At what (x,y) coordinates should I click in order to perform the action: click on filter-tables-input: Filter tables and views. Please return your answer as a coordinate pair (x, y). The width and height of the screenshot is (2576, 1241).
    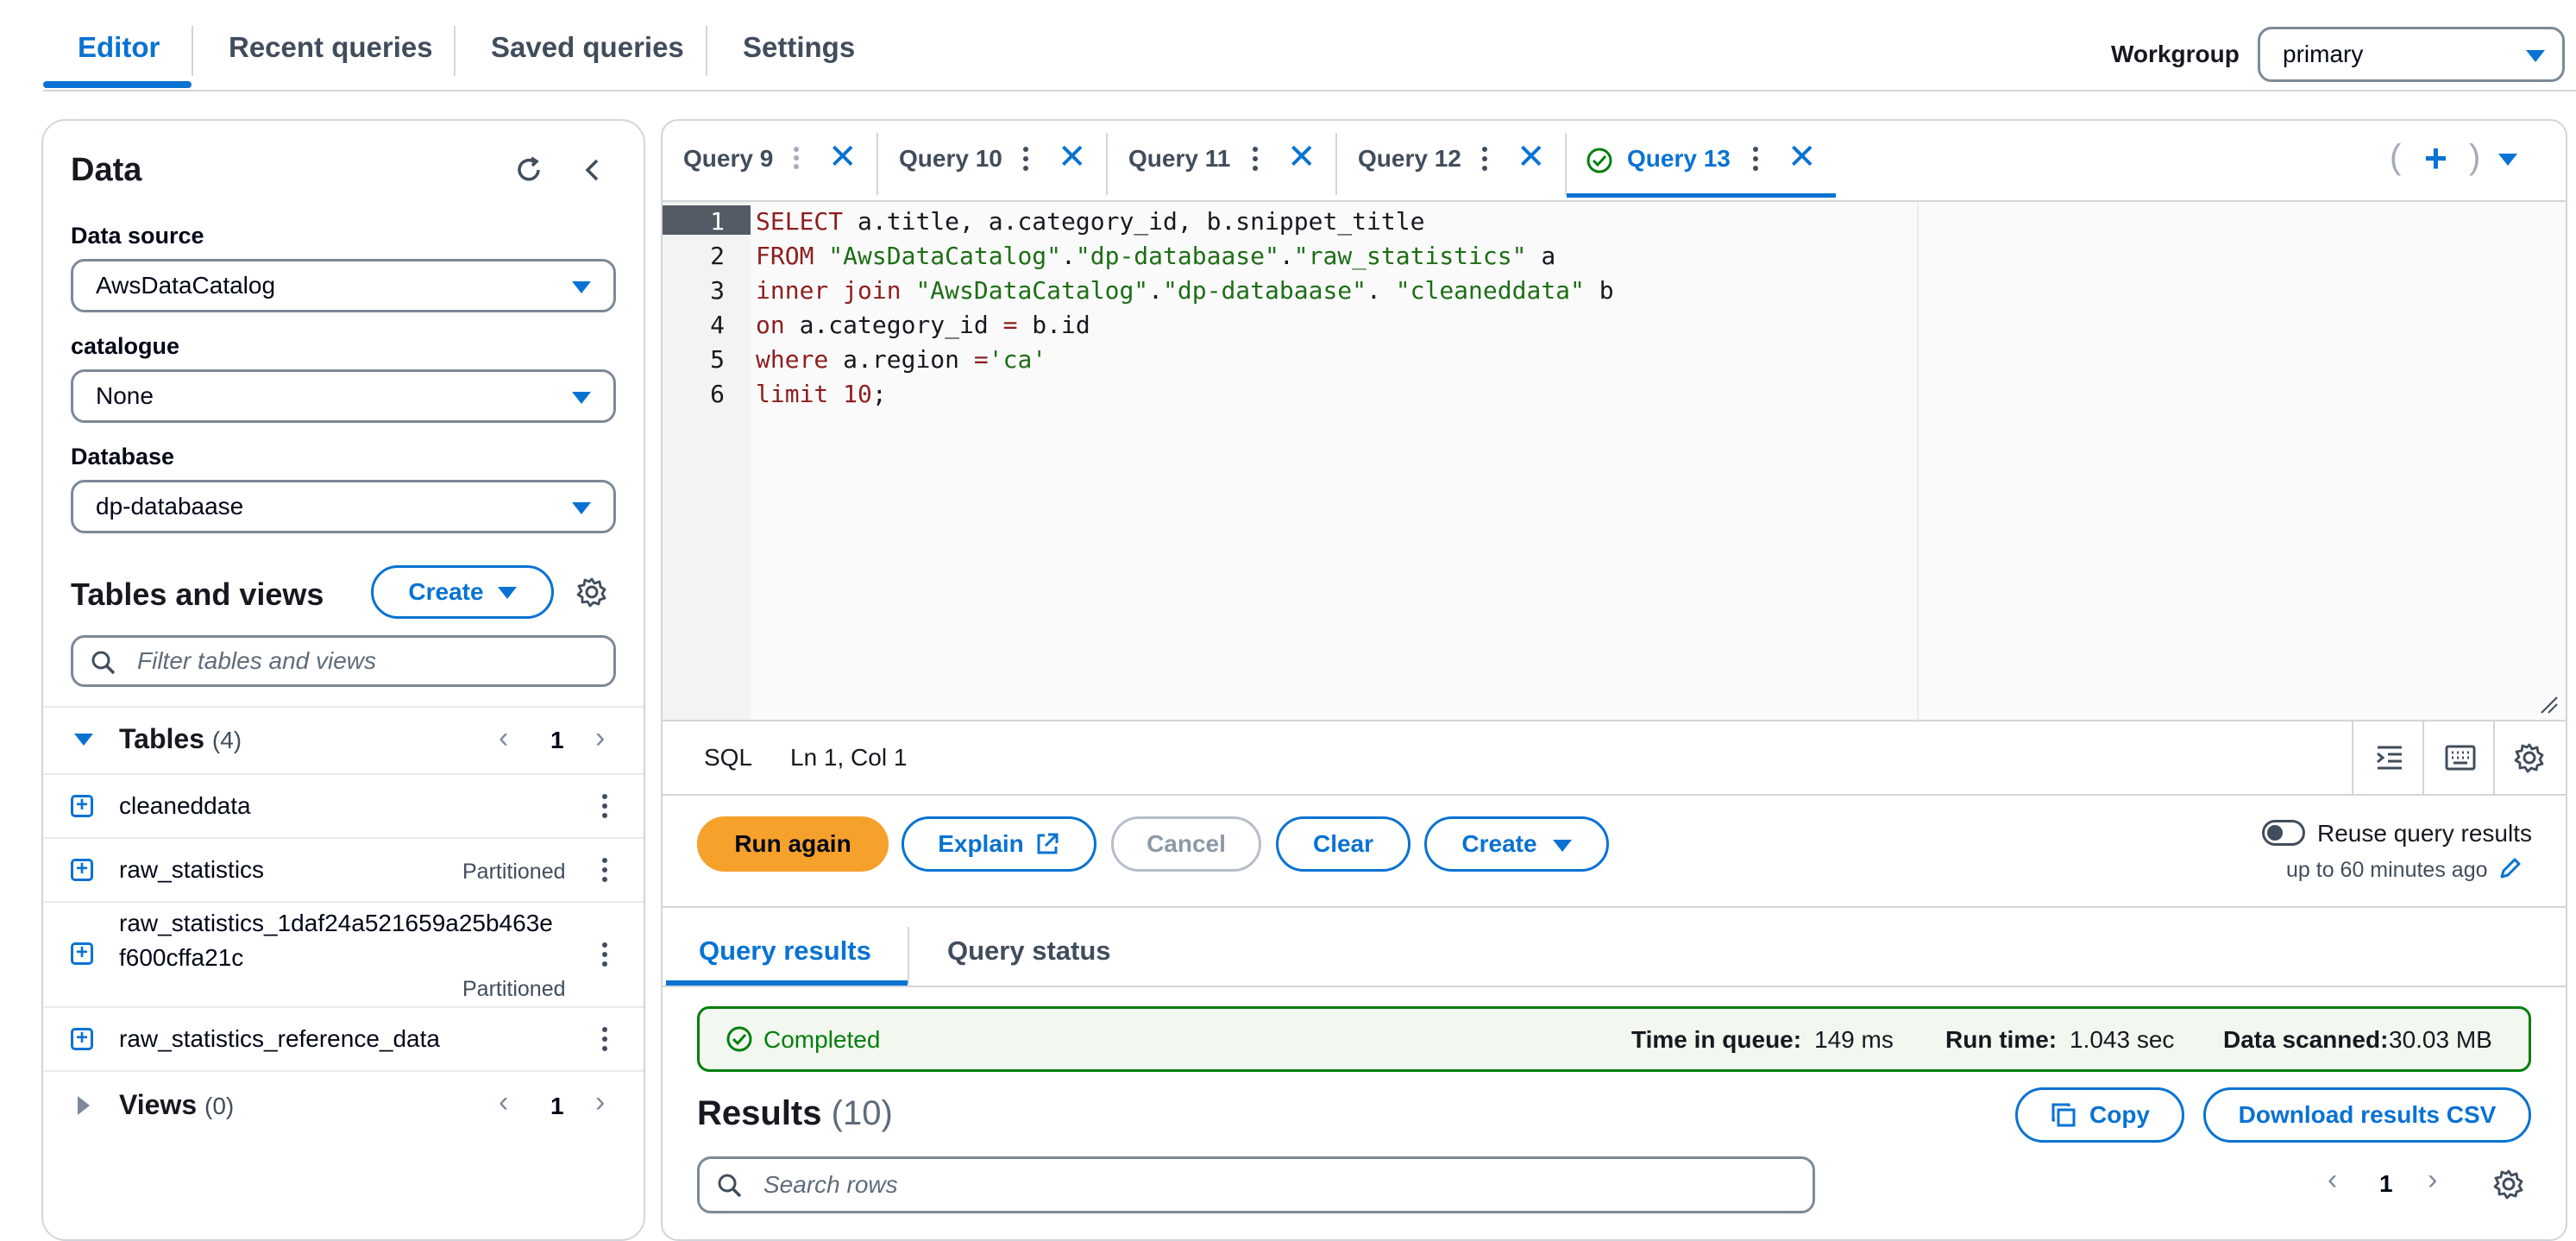
    Looking at the image, I should click on (343, 661).